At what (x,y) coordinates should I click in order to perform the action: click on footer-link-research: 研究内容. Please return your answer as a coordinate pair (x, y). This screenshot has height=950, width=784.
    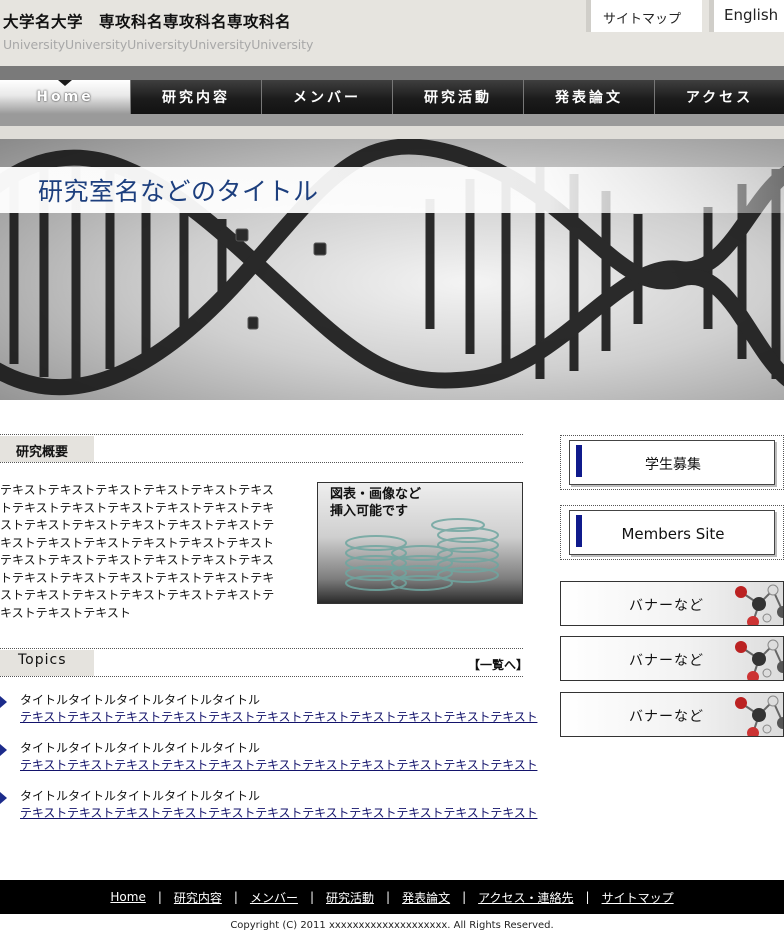
    Looking at the image, I should click on (198, 897).